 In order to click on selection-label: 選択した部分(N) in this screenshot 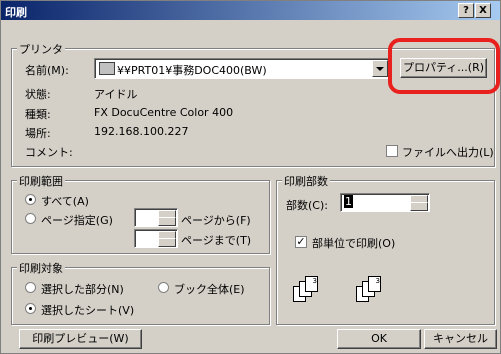, I will do `click(82, 289)`.